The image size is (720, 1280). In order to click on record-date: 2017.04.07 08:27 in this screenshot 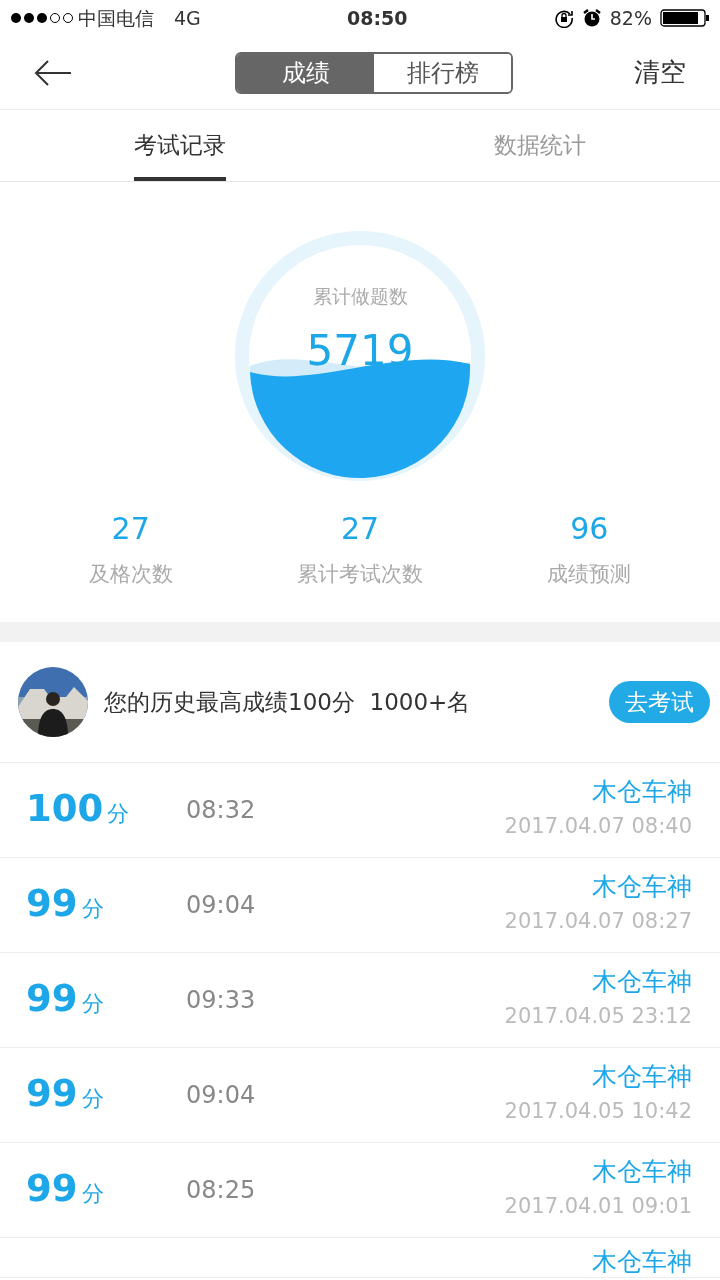, I will do `click(598, 922)`.